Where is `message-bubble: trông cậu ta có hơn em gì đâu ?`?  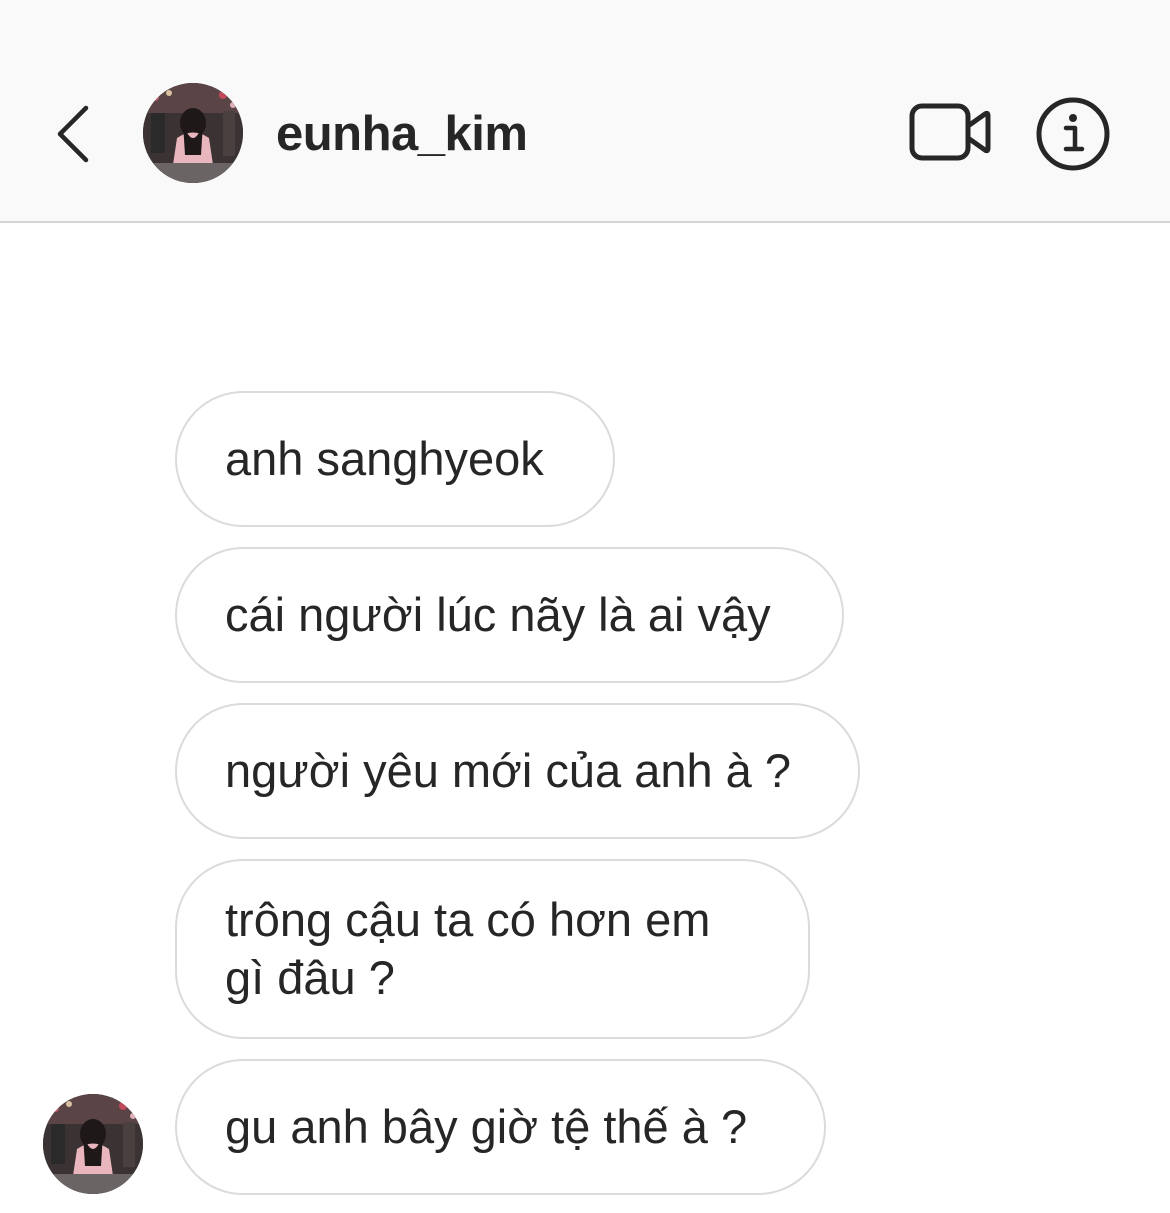
message-bubble: trông cậu ta có hơn em gì đâu ? is located at coordinates (492, 949).